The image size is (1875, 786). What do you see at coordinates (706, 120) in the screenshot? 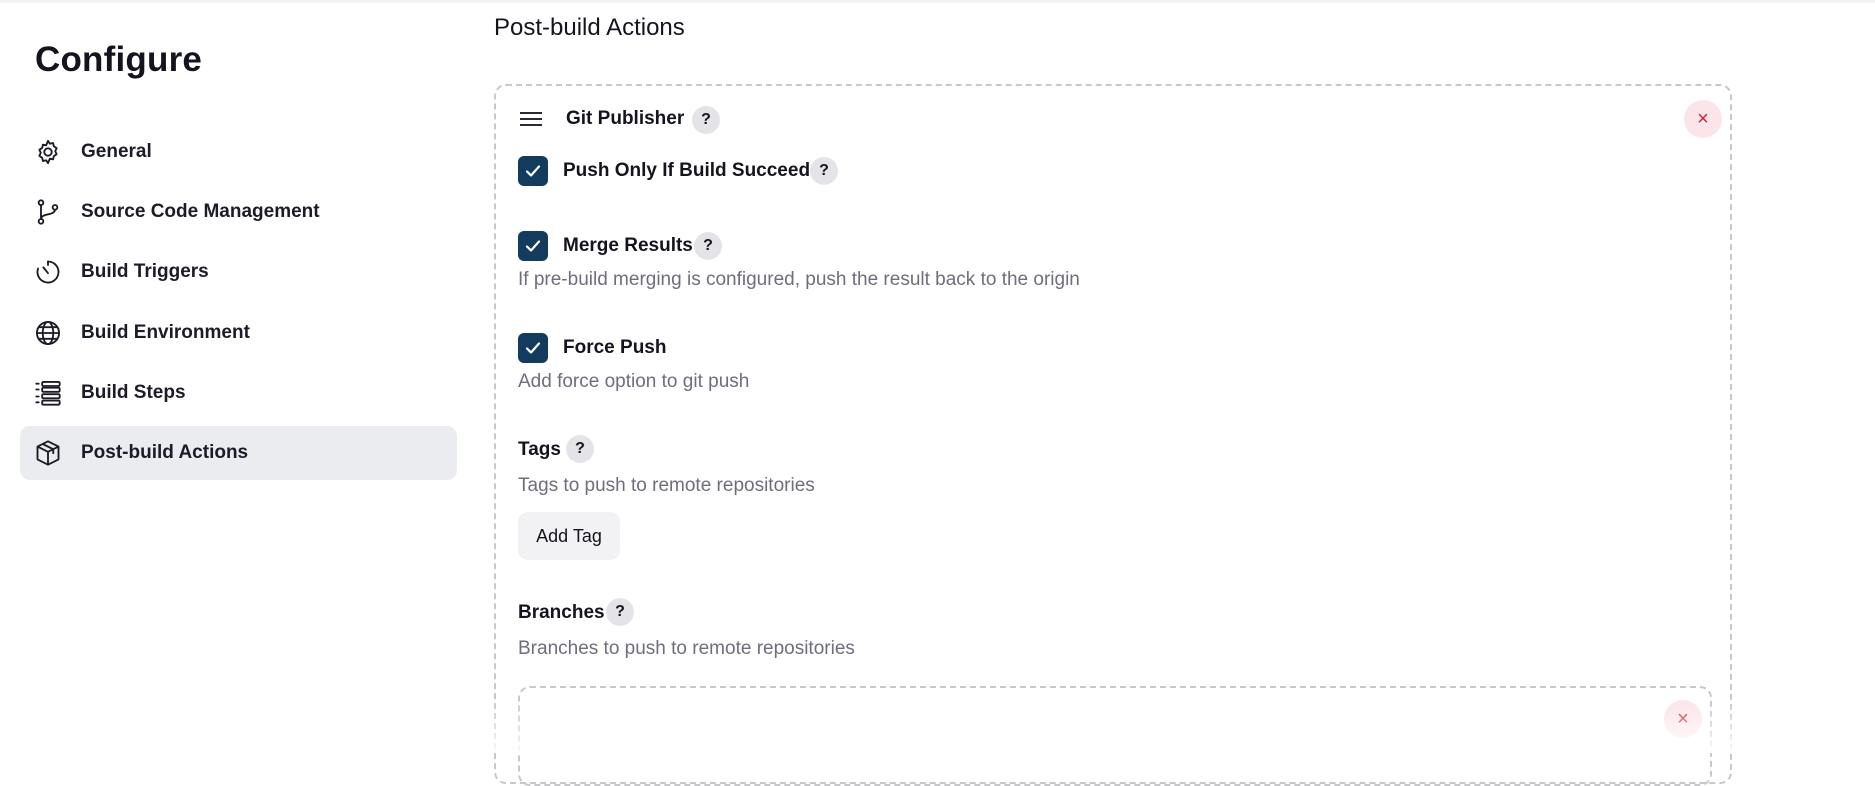
I see `publisher-help-icon: ?` at bounding box center [706, 120].